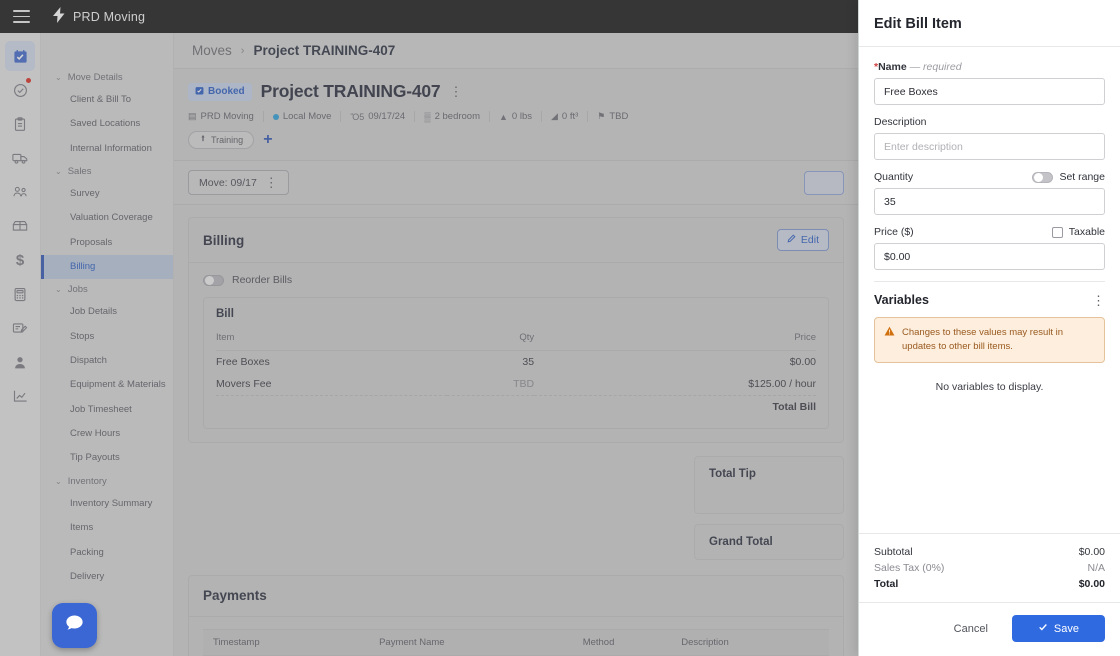 This screenshot has width=1120, height=656. Describe the element at coordinates (989, 567) in the screenshot. I see `drawer-totals: Subtotal $0.00 Sales Tax (0%) N/A Total $0.00` at that location.